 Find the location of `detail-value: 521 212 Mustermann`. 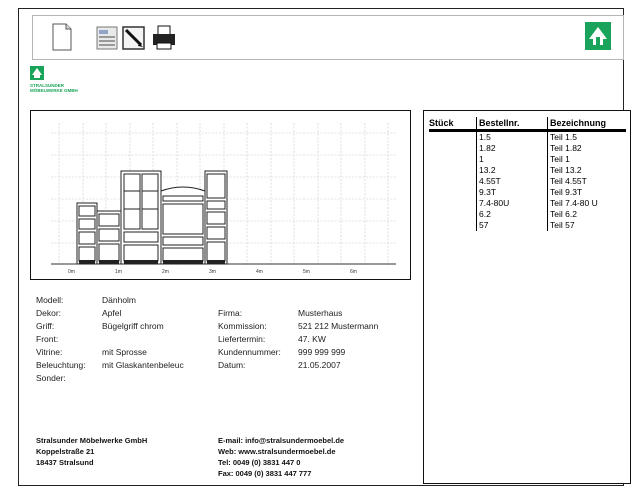

detail-value: 521 212 Mustermann is located at coordinates (338, 326).